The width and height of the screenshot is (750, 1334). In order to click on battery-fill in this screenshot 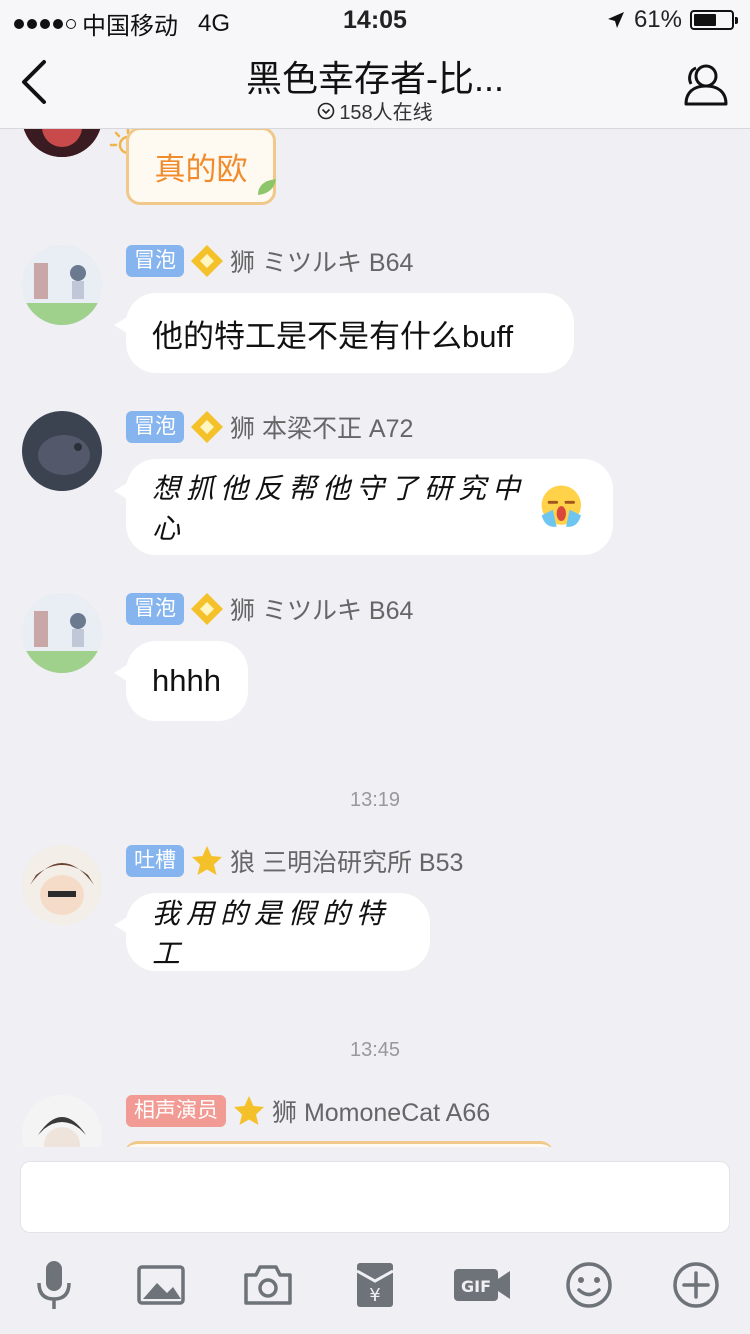, I will do `click(705, 20)`.